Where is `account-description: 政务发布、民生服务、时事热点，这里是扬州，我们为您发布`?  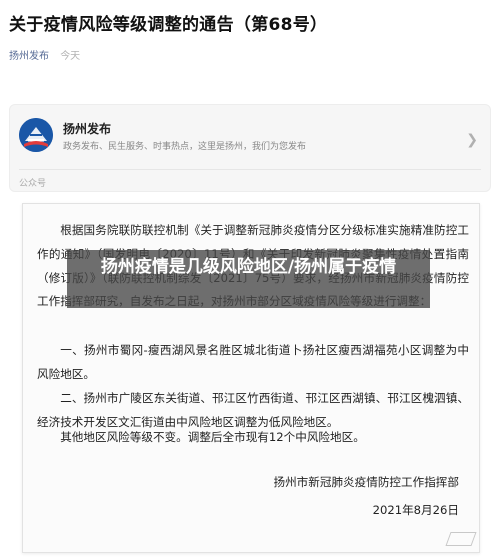
account-description: 政务发布、民生服务、时事热点，这里是扬州，我们为您发布 is located at coordinates (185, 147).